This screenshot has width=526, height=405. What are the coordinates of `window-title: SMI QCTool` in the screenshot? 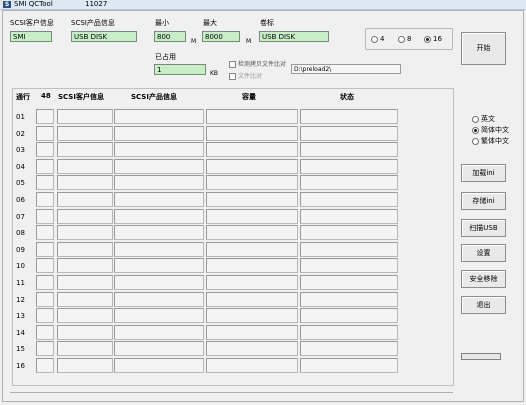 It's located at (33, 4).